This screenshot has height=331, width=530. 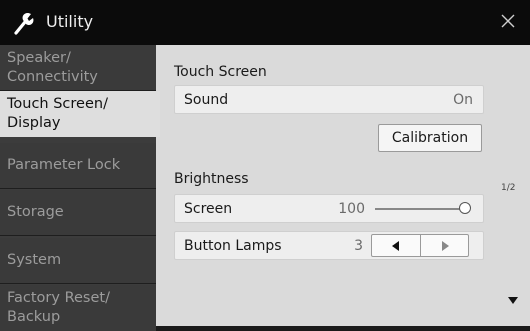 What do you see at coordinates (64, 165) in the screenshot?
I see `sidebar-item-label: Parameter Lock` at bounding box center [64, 165].